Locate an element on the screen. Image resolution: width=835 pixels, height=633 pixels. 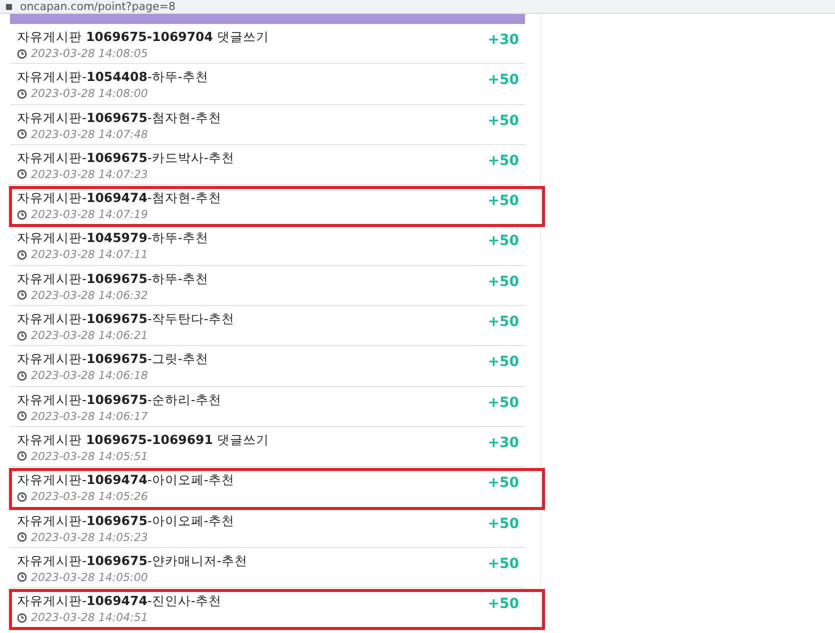
entry-time: 2023-03-28 14:05:00 is located at coordinates (89, 577).